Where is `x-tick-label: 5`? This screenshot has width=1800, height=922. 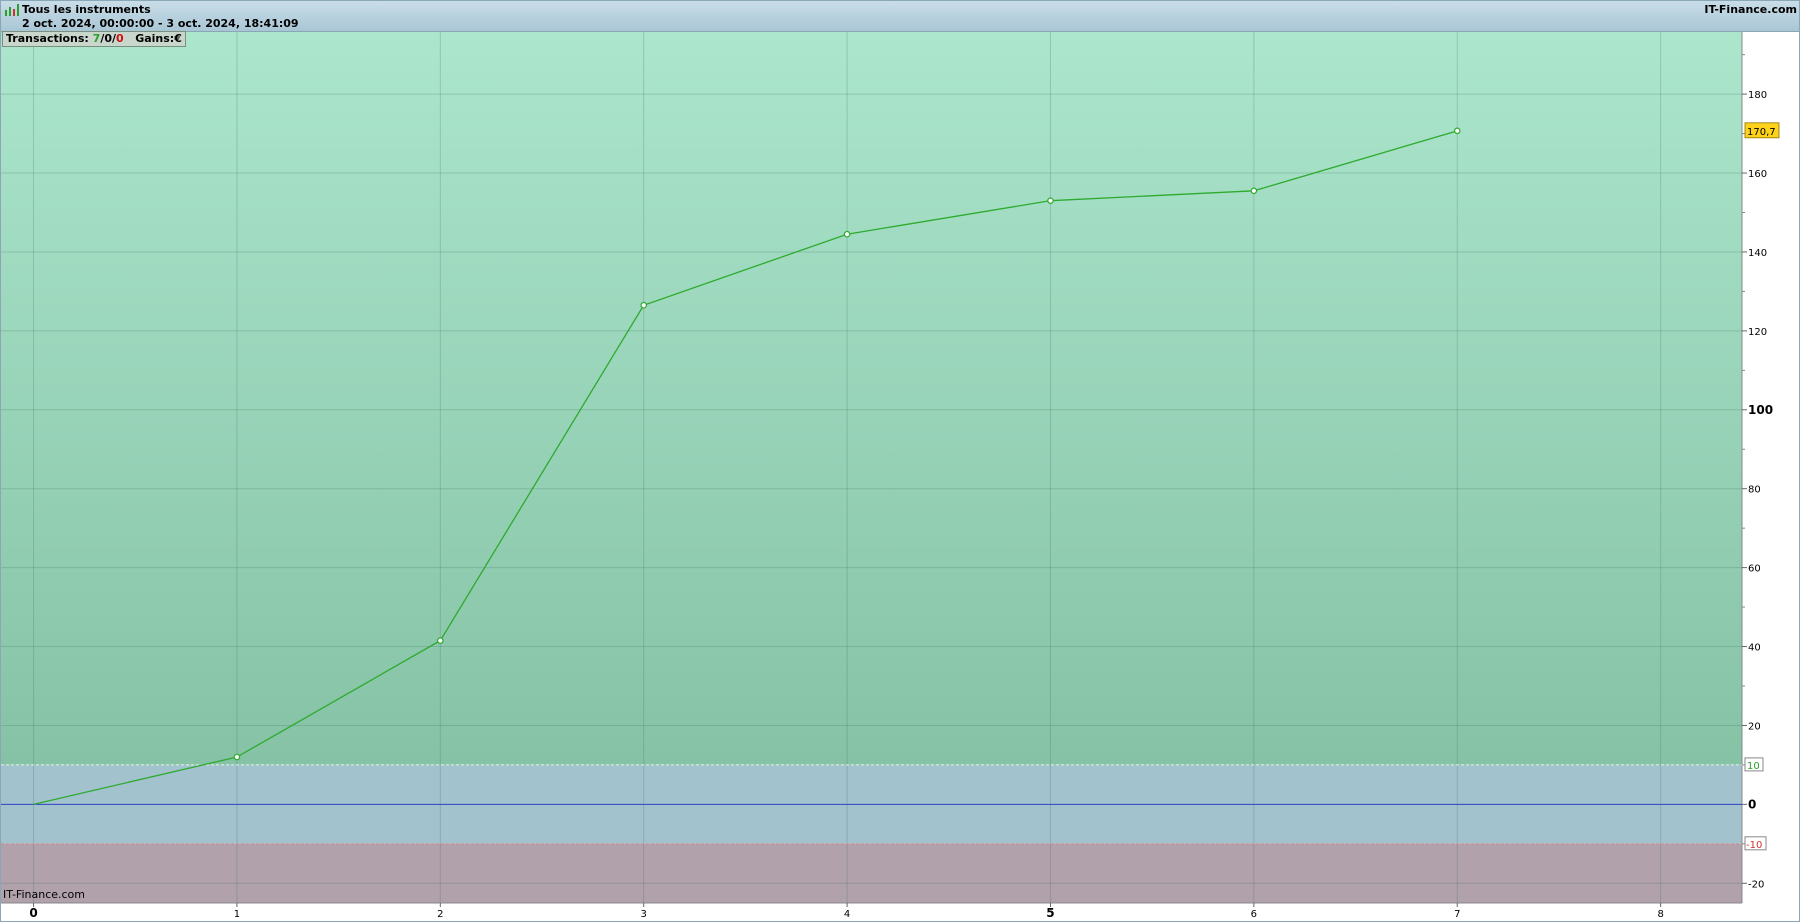
x-tick-label: 5 is located at coordinates (1050, 913).